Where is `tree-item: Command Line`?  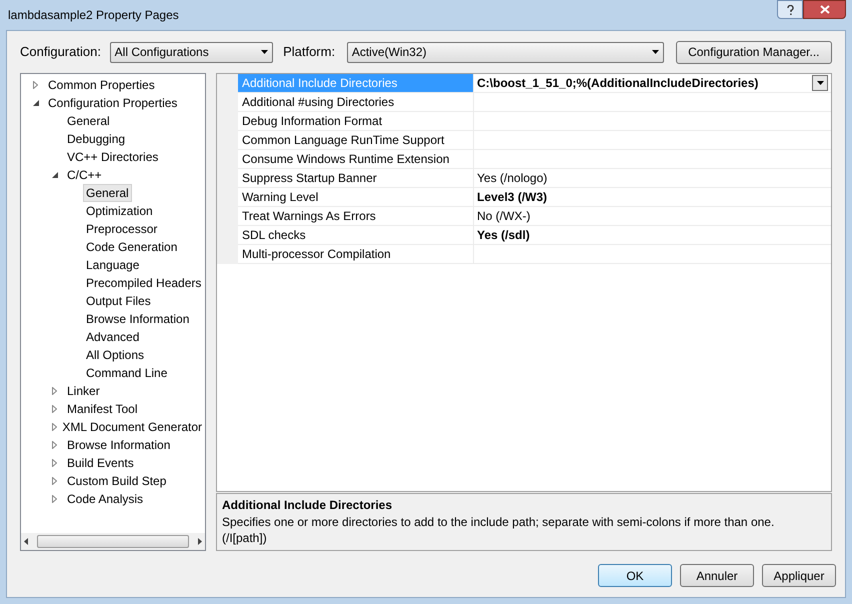
tree-item: Command Line is located at coordinates (126, 373).